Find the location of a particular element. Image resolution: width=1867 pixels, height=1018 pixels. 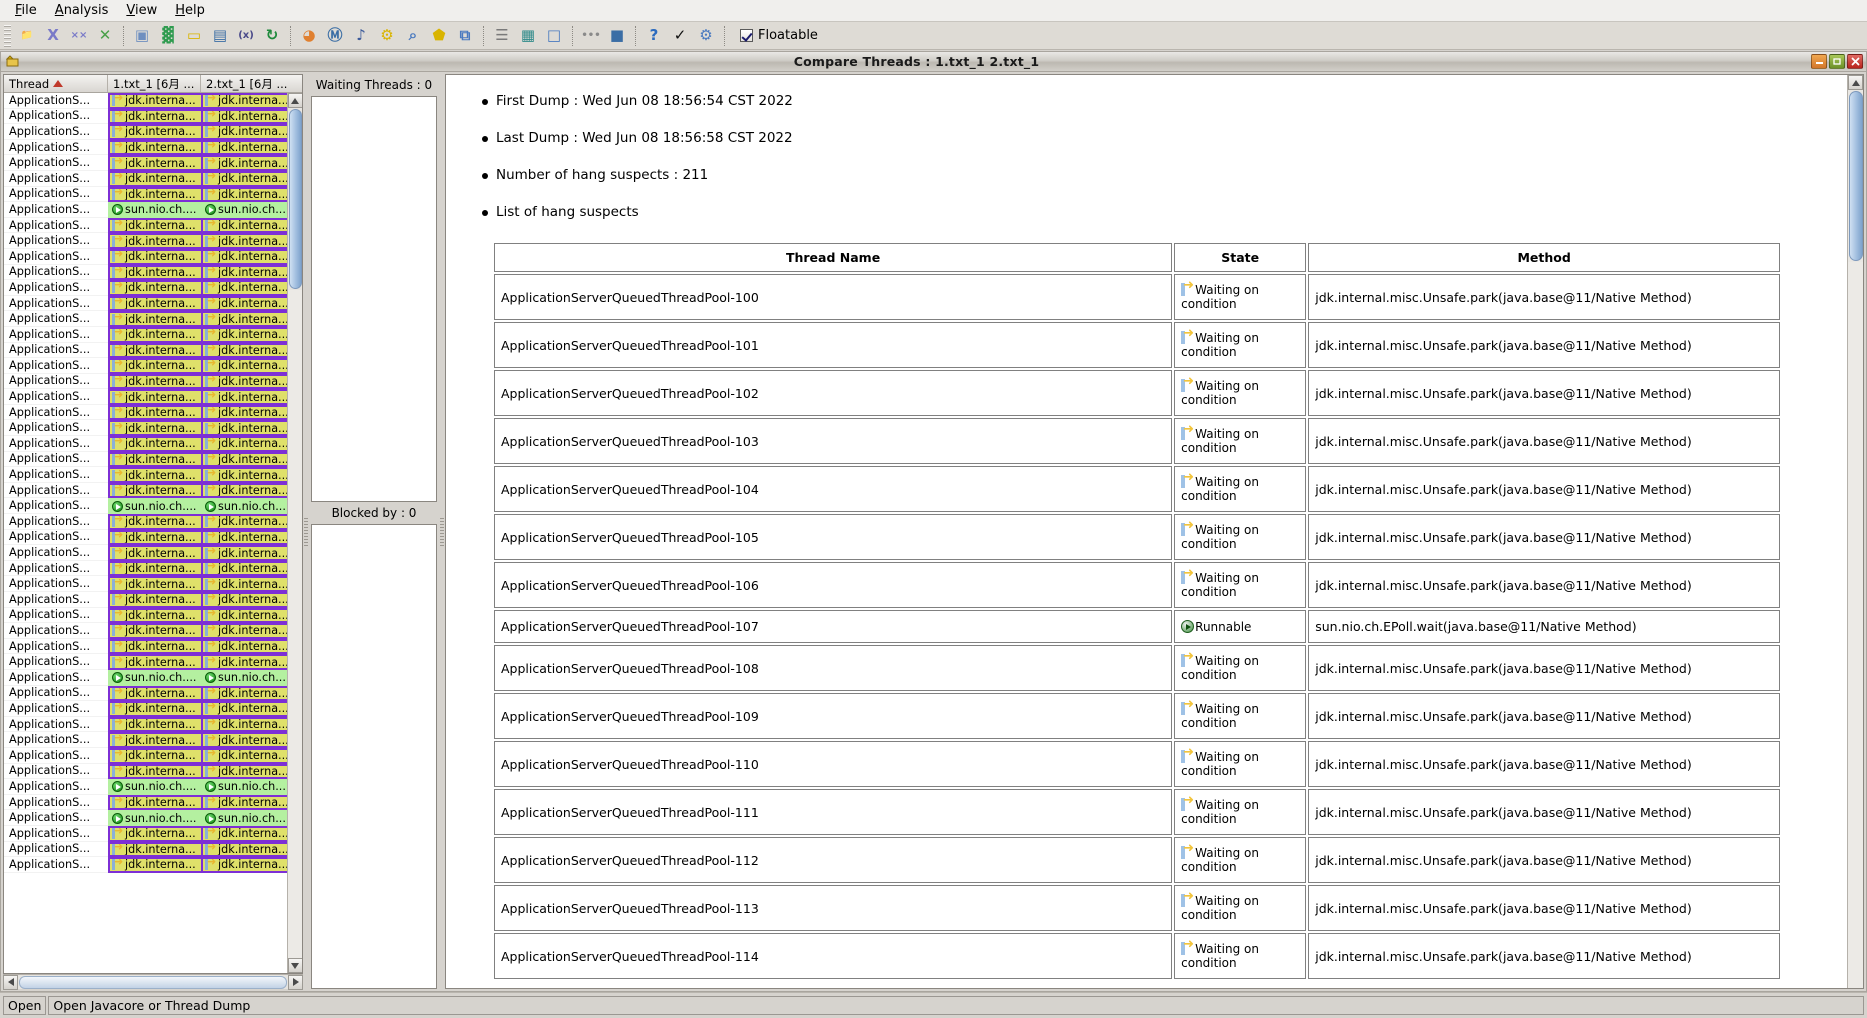

report-scroll-up-arrow-icon is located at coordinates (1855, 82).